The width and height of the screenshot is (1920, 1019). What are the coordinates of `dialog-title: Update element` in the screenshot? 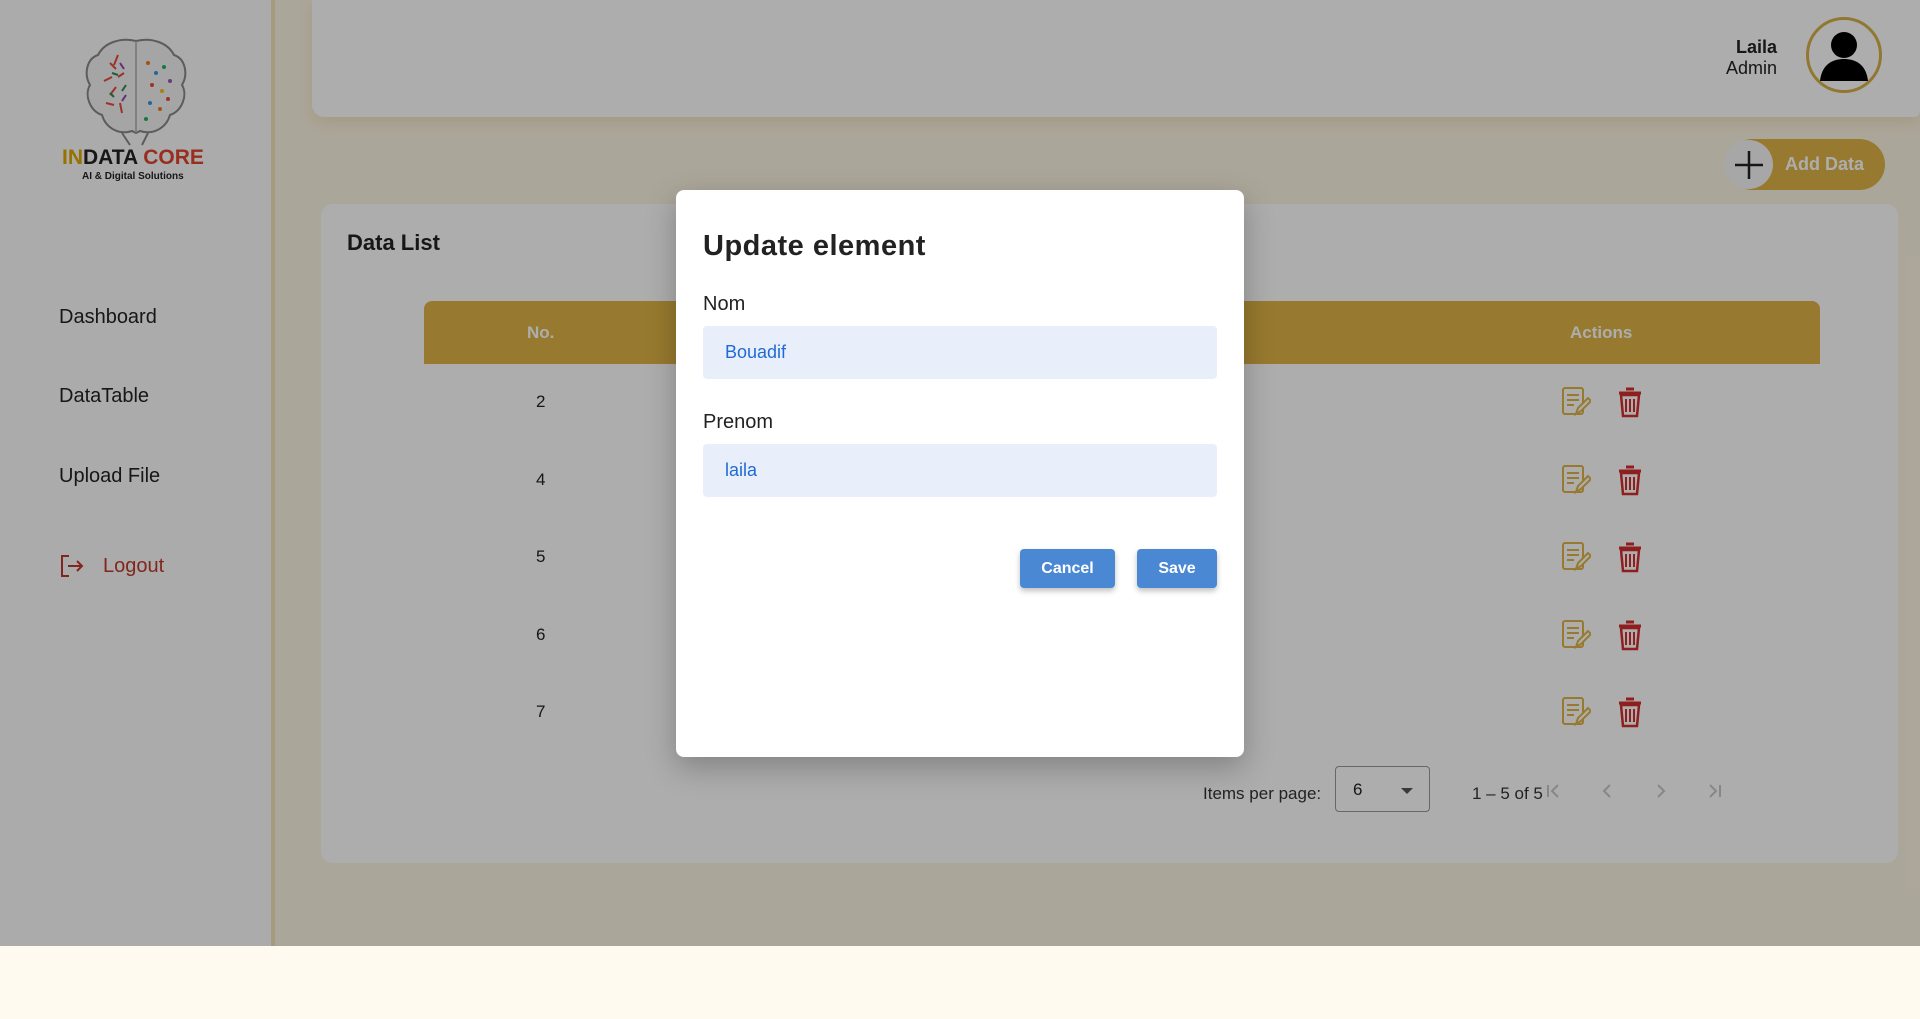 It's located at (814, 246).